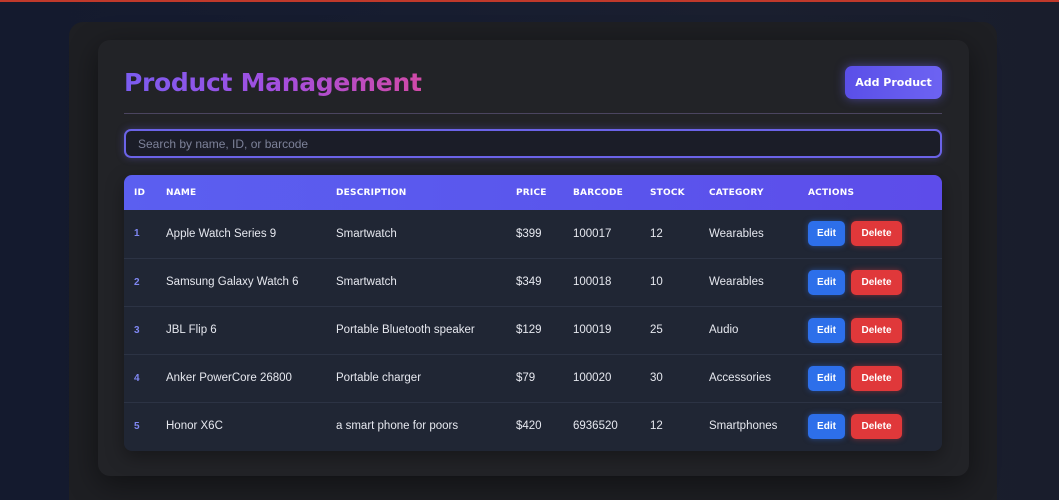 This screenshot has width=1059, height=500. Describe the element at coordinates (598, 192) in the screenshot. I see `column-header-barcode: BARCODE` at that location.